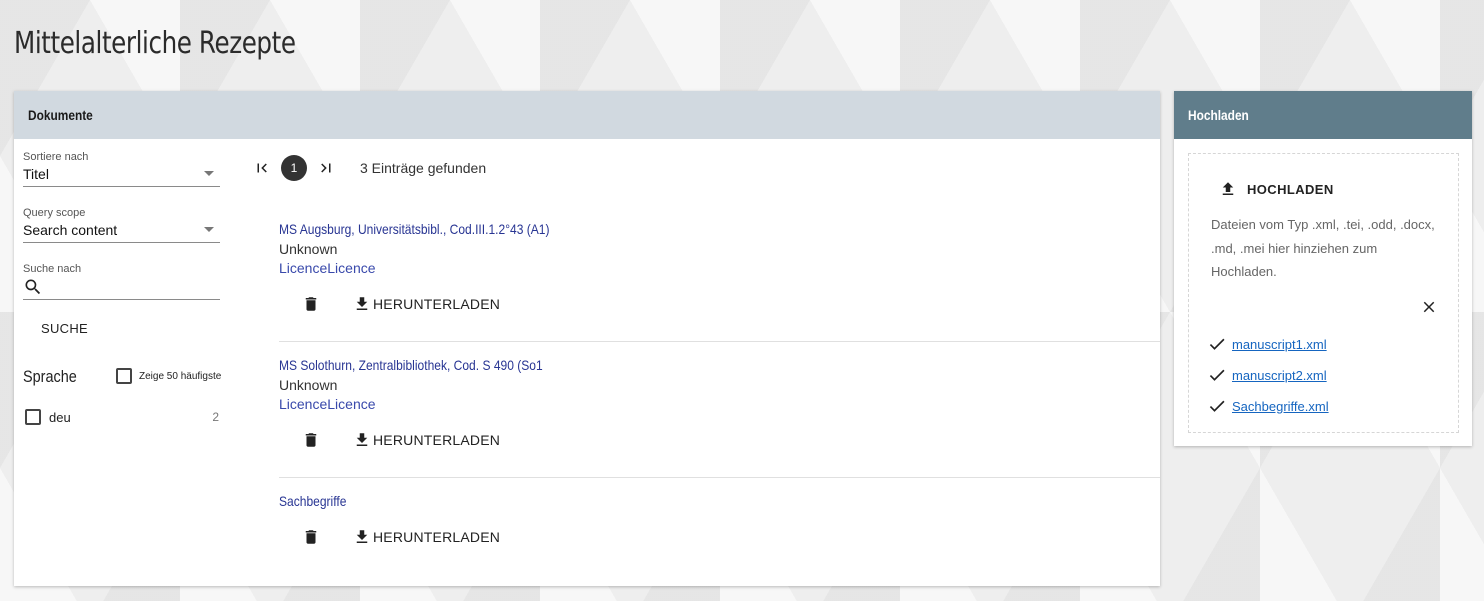 This screenshot has width=1484, height=601. What do you see at coordinates (1228, 188) in the screenshot?
I see `upload-icon` at bounding box center [1228, 188].